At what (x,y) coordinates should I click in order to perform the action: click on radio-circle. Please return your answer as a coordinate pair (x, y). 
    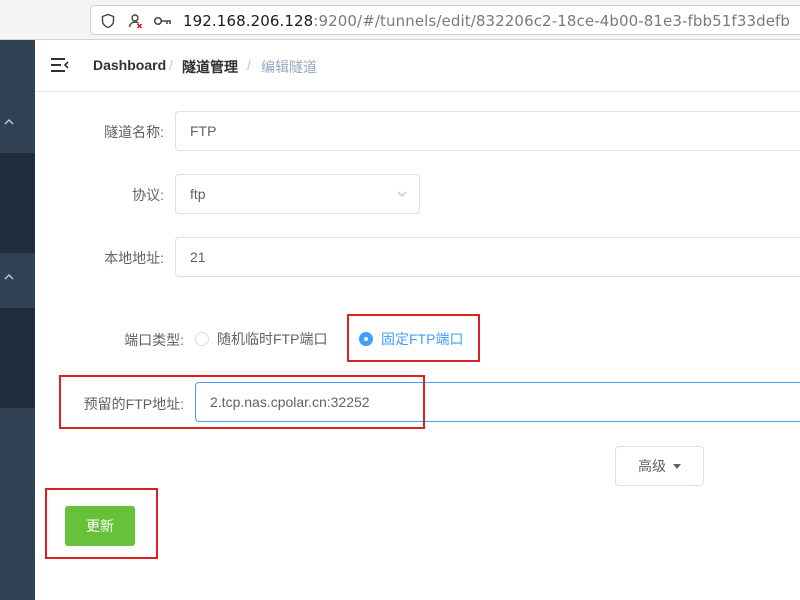
    Looking at the image, I should click on (202, 339).